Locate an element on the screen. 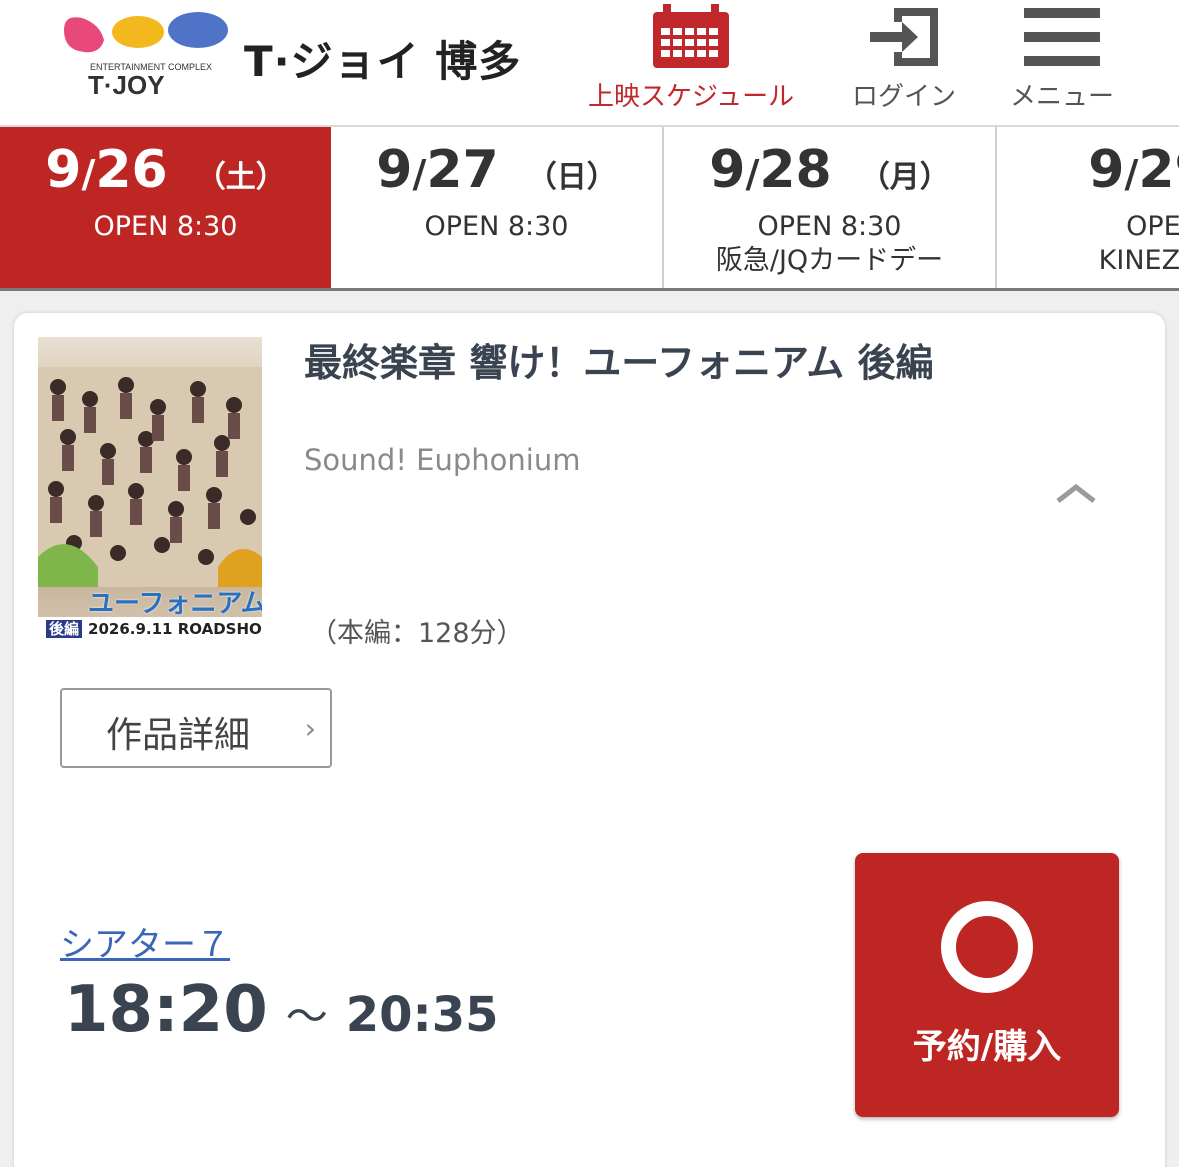  poster-release-date: 後編 2026.9.11 ROADSHOW is located at coordinates (150, 629).